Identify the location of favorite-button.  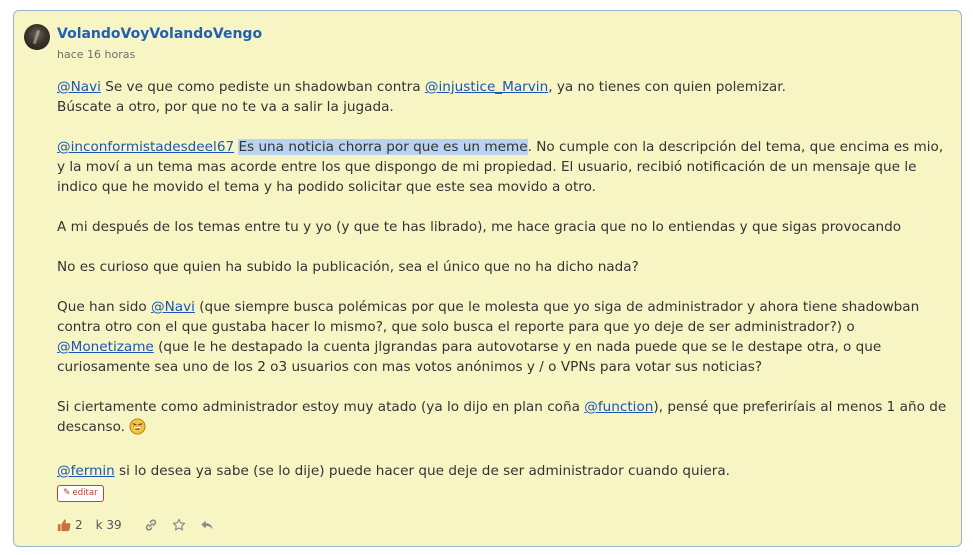
(179, 525).